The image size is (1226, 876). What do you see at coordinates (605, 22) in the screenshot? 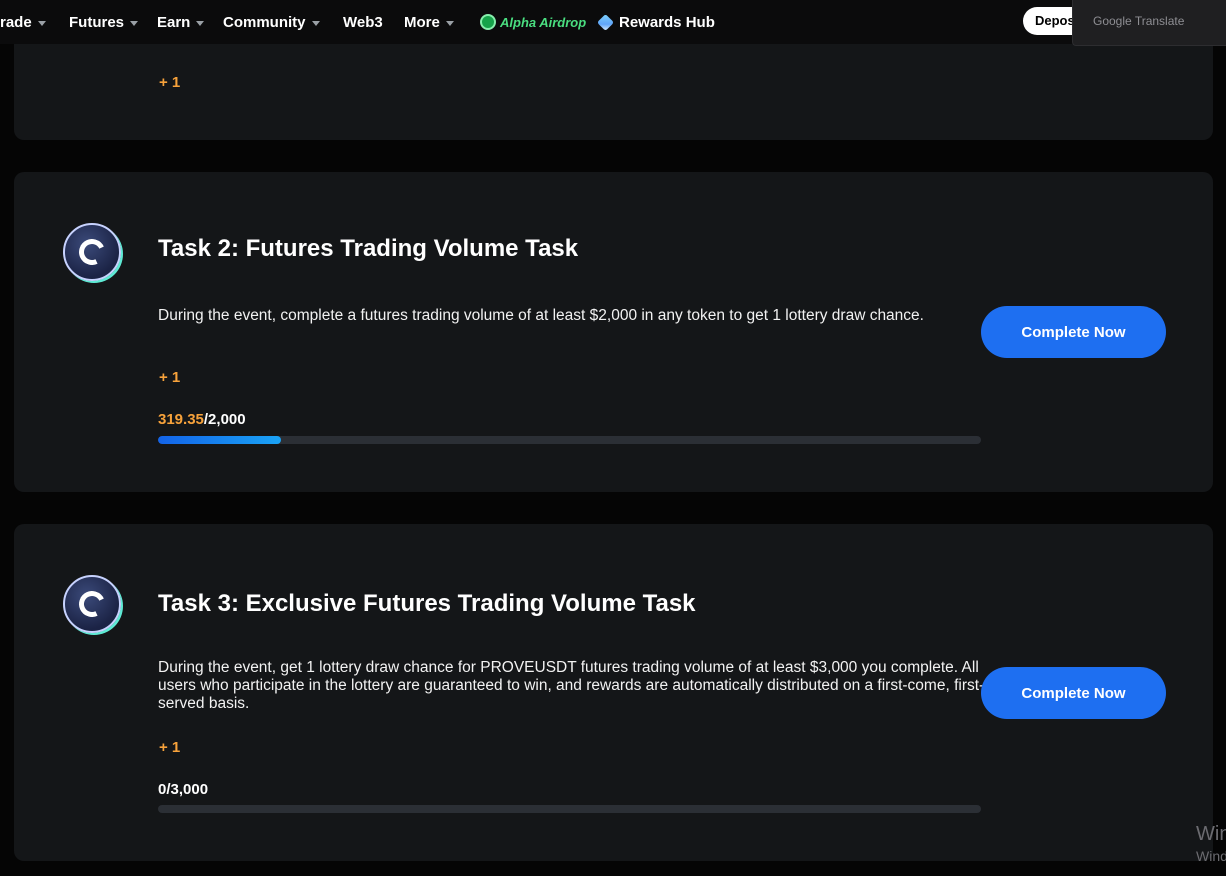
I see `cube-icon` at bounding box center [605, 22].